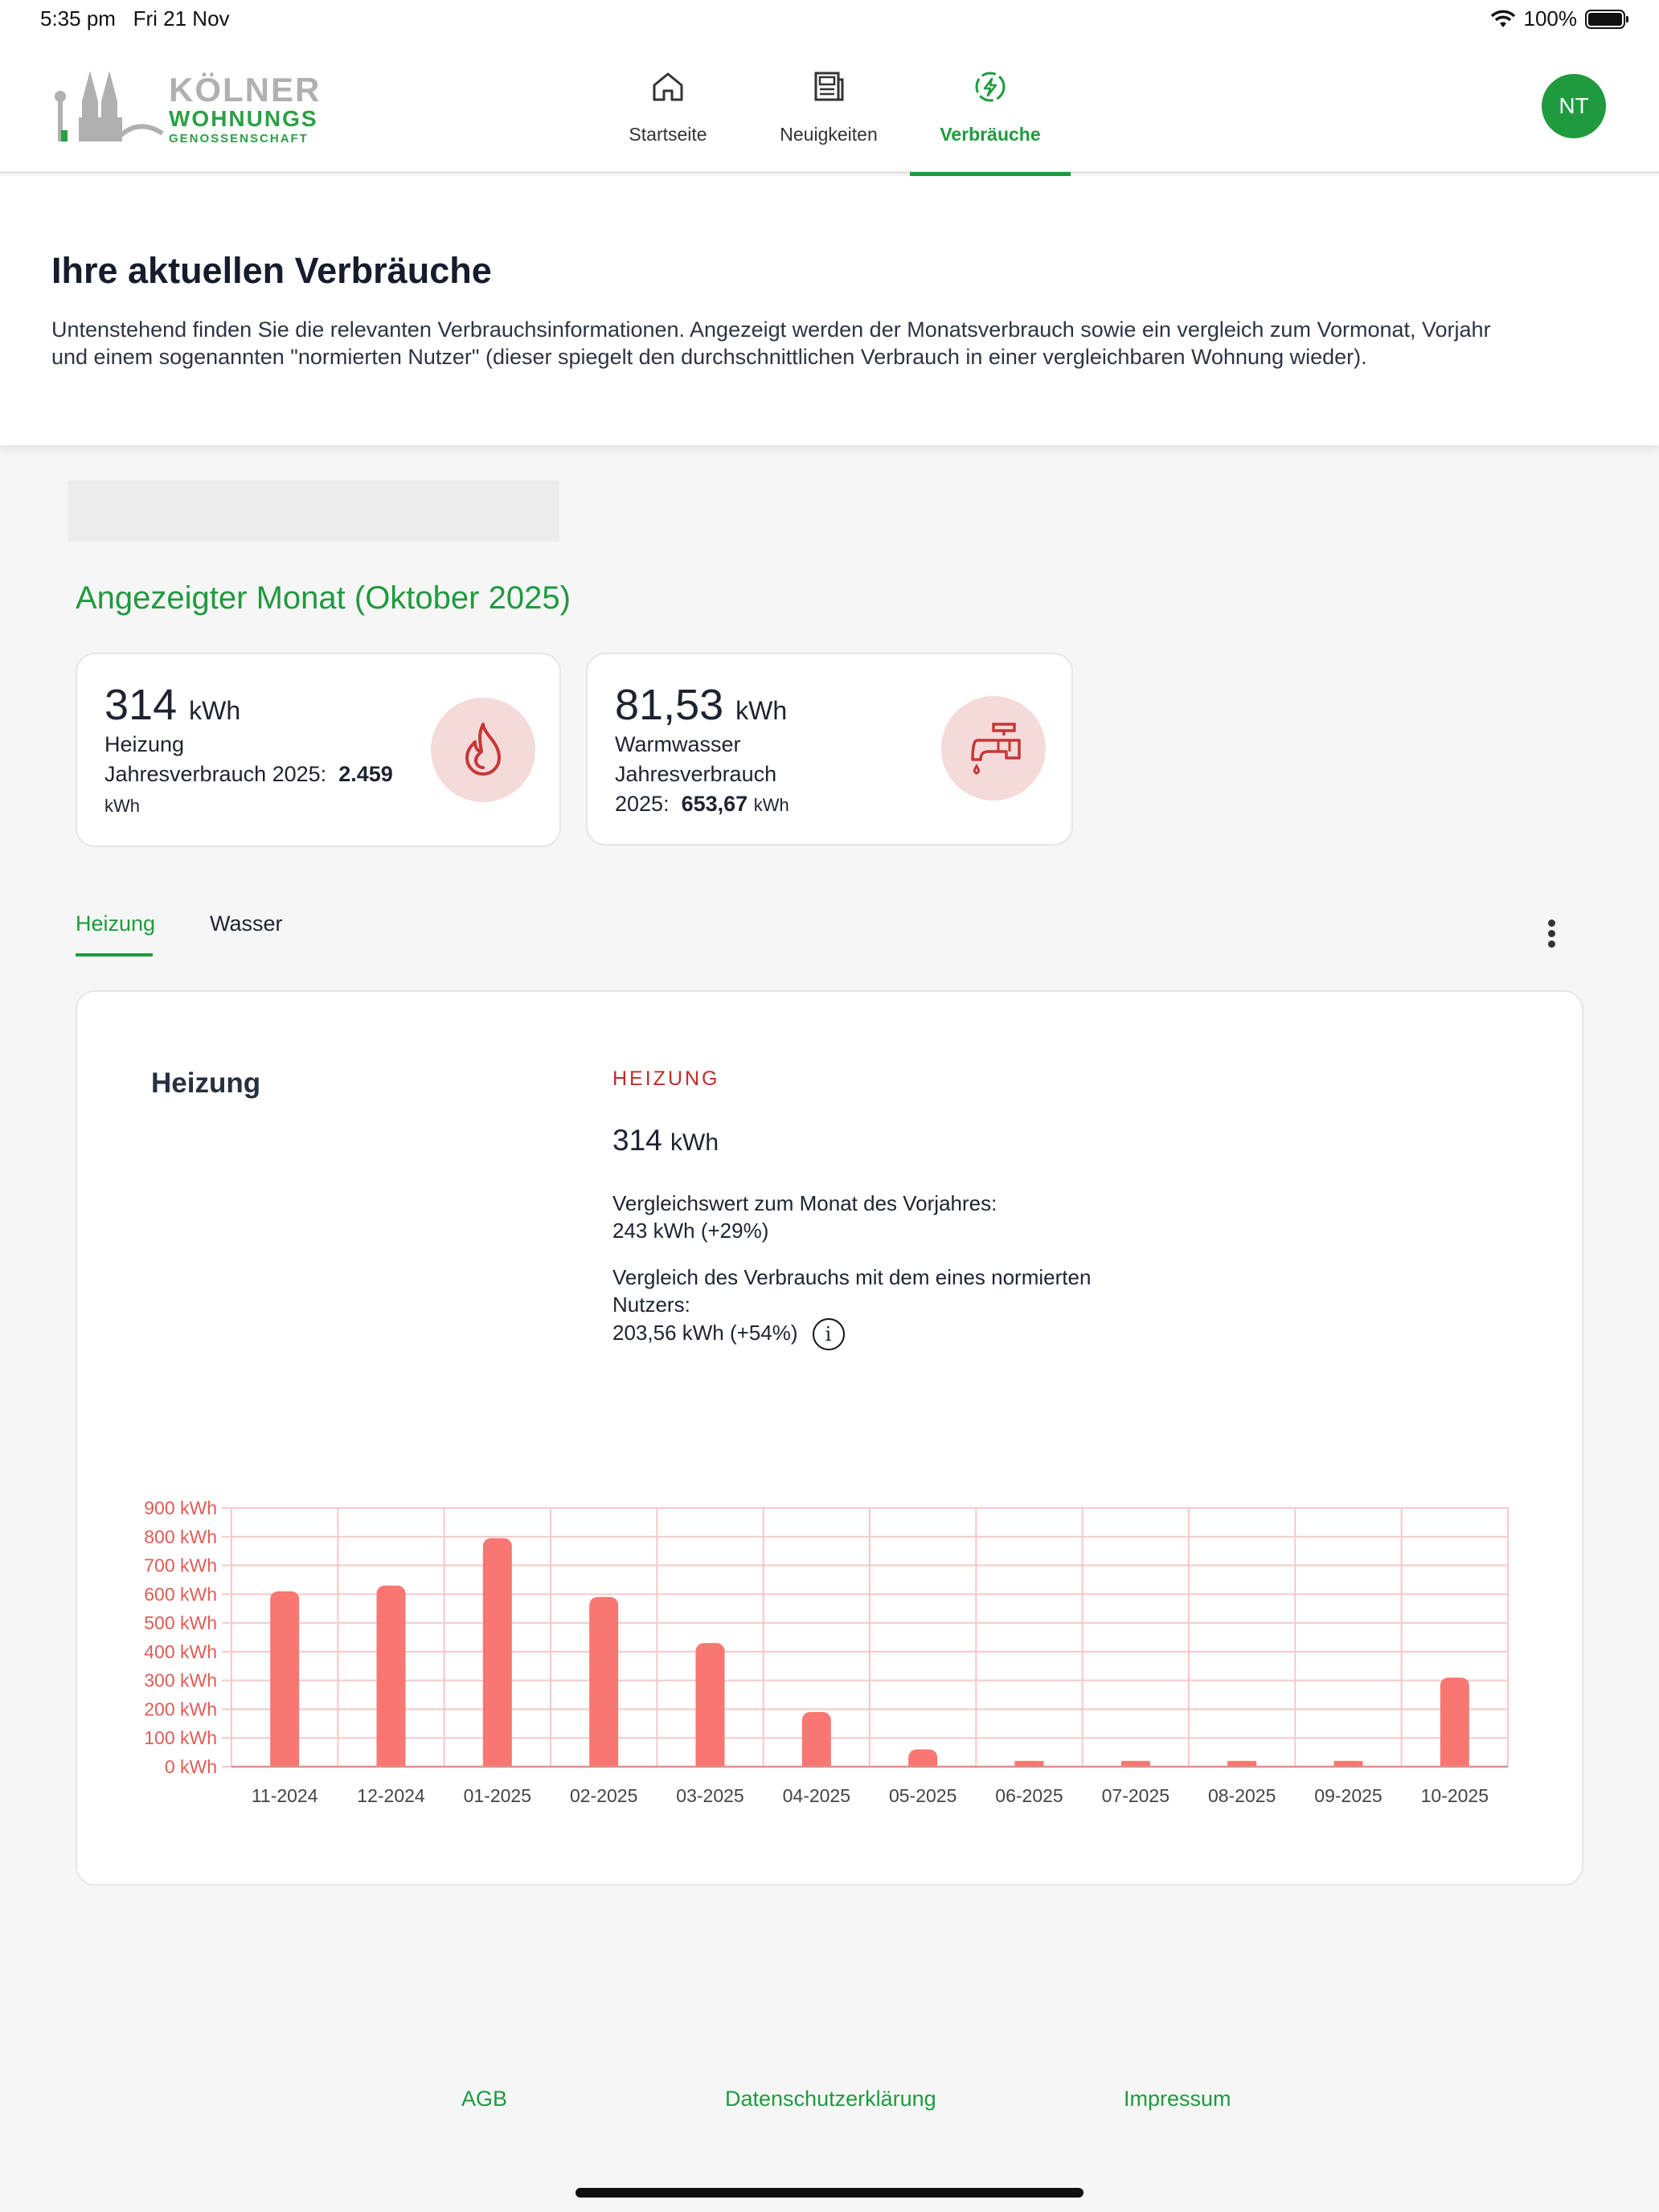 The height and width of the screenshot is (2212, 1659). I want to click on water-year-consumption: 2025: 653,67 kWh, so click(702, 804).